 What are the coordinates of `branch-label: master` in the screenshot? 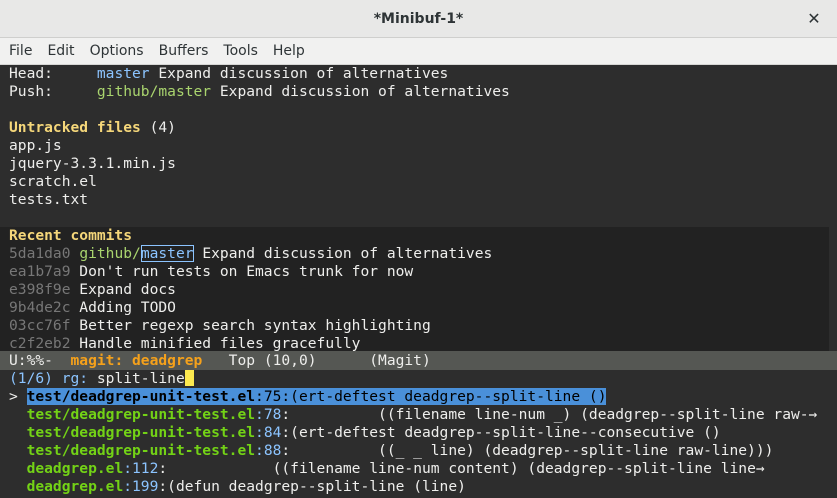 It's located at (167, 253).